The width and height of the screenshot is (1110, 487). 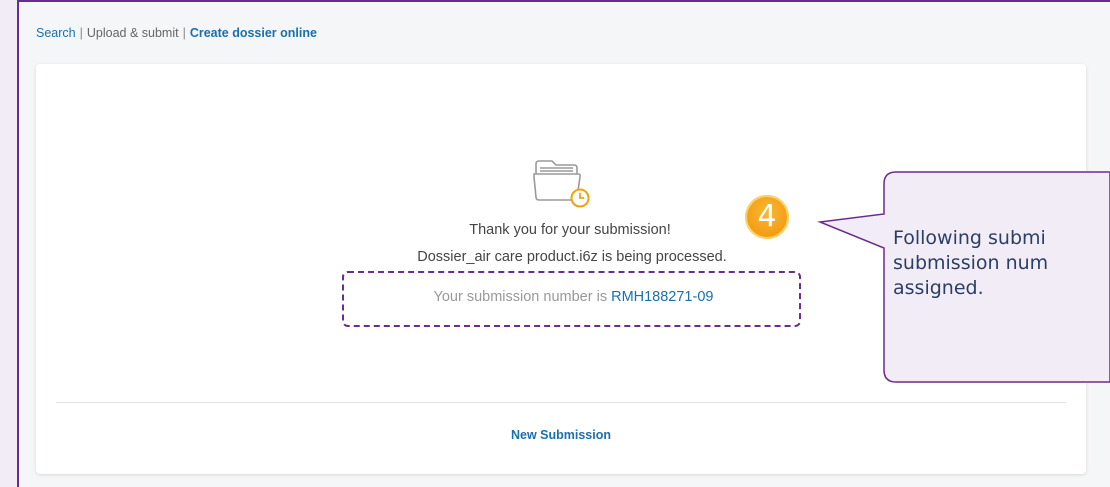 What do you see at coordinates (767, 217) in the screenshot?
I see `step-number-badge: 4` at bounding box center [767, 217].